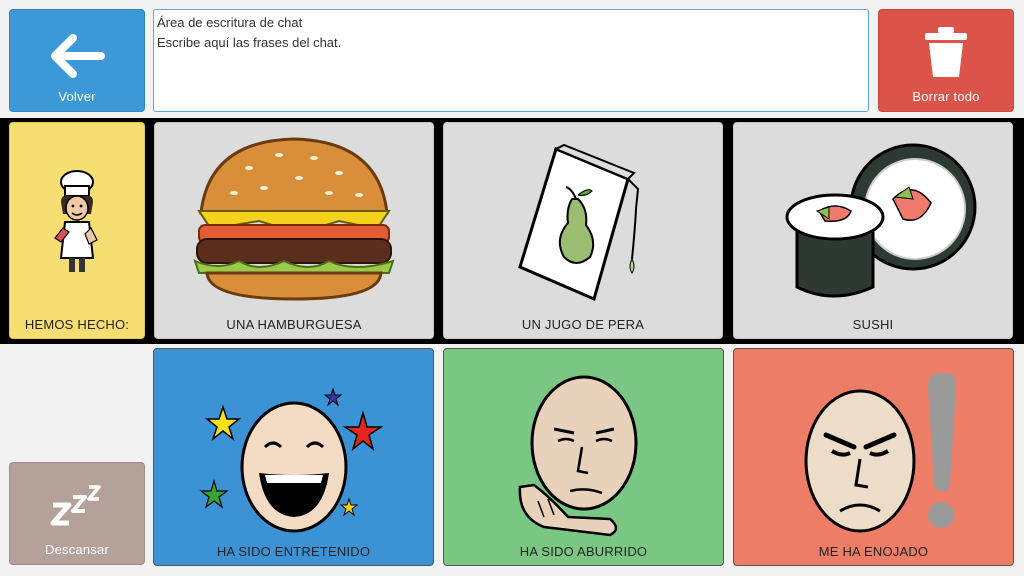 This screenshot has height=576, width=1024. What do you see at coordinates (946, 52) in the screenshot?
I see `trash-icon` at bounding box center [946, 52].